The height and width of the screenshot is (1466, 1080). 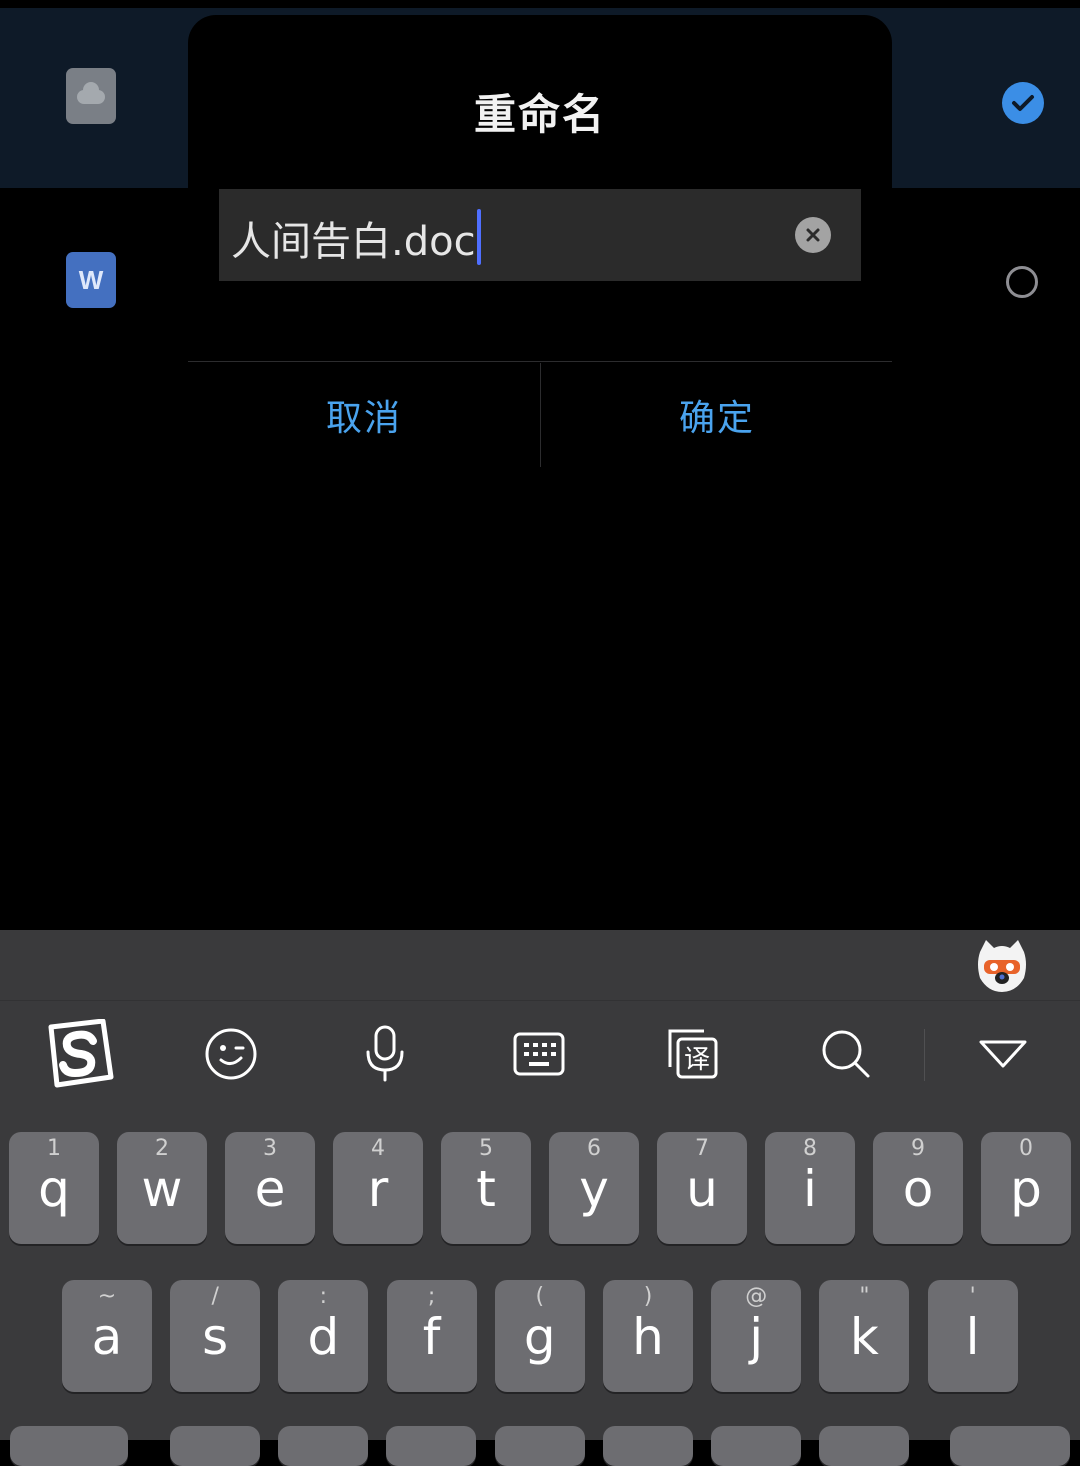 What do you see at coordinates (717, 415) in the screenshot?
I see `confirm-button: 确定` at bounding box center [717, 415].